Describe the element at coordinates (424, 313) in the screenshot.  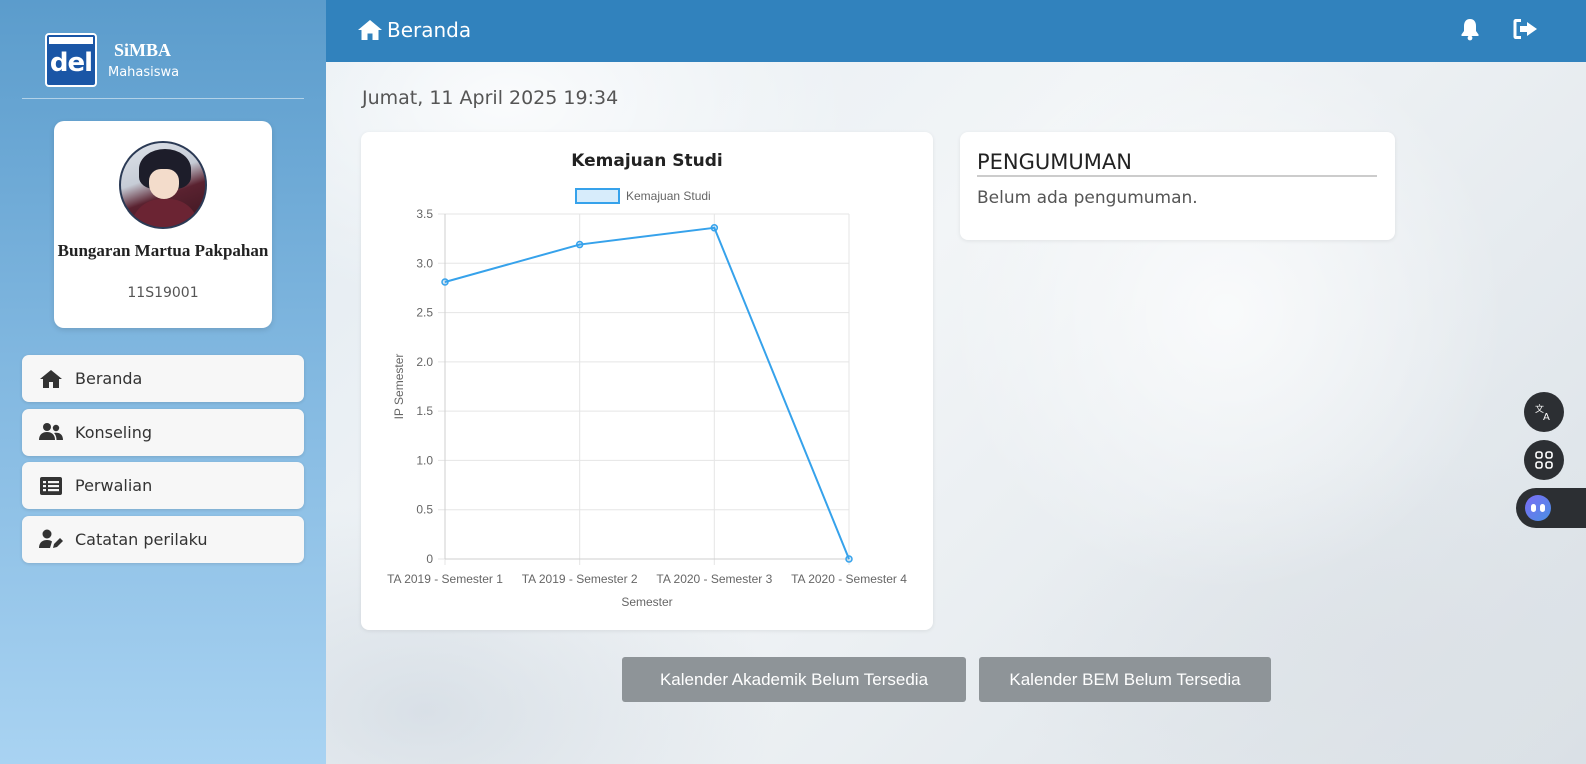
I see `y-tick-label: 2.5` at that location.